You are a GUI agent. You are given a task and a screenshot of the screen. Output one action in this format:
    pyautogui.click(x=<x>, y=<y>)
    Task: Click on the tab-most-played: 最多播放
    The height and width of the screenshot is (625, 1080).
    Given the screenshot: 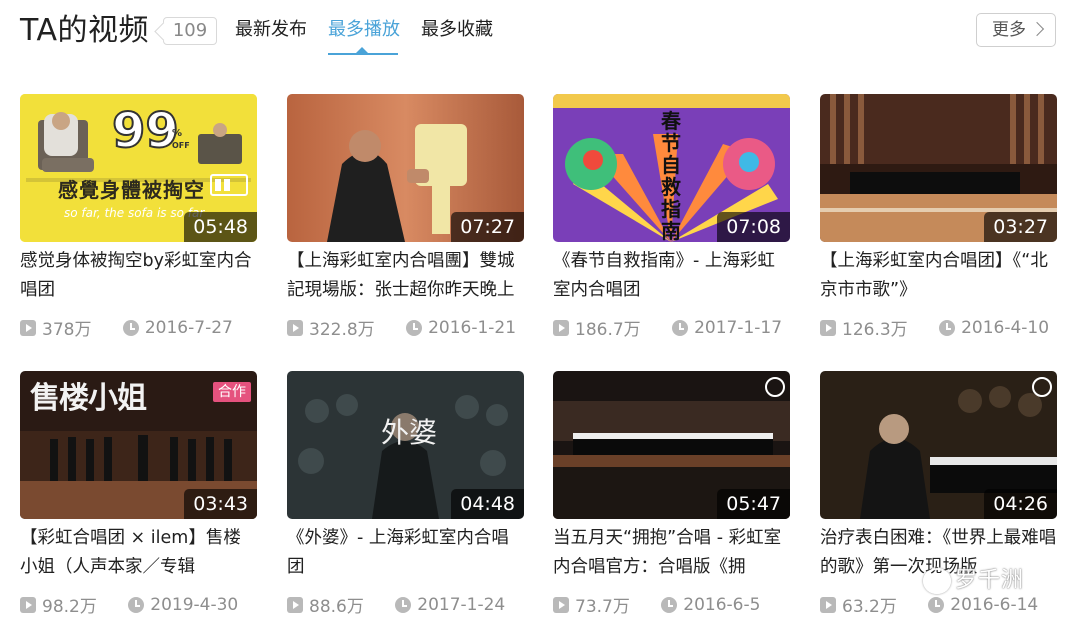 What is the action you would take?
    pyautogui.click(x=364, y=30)
    